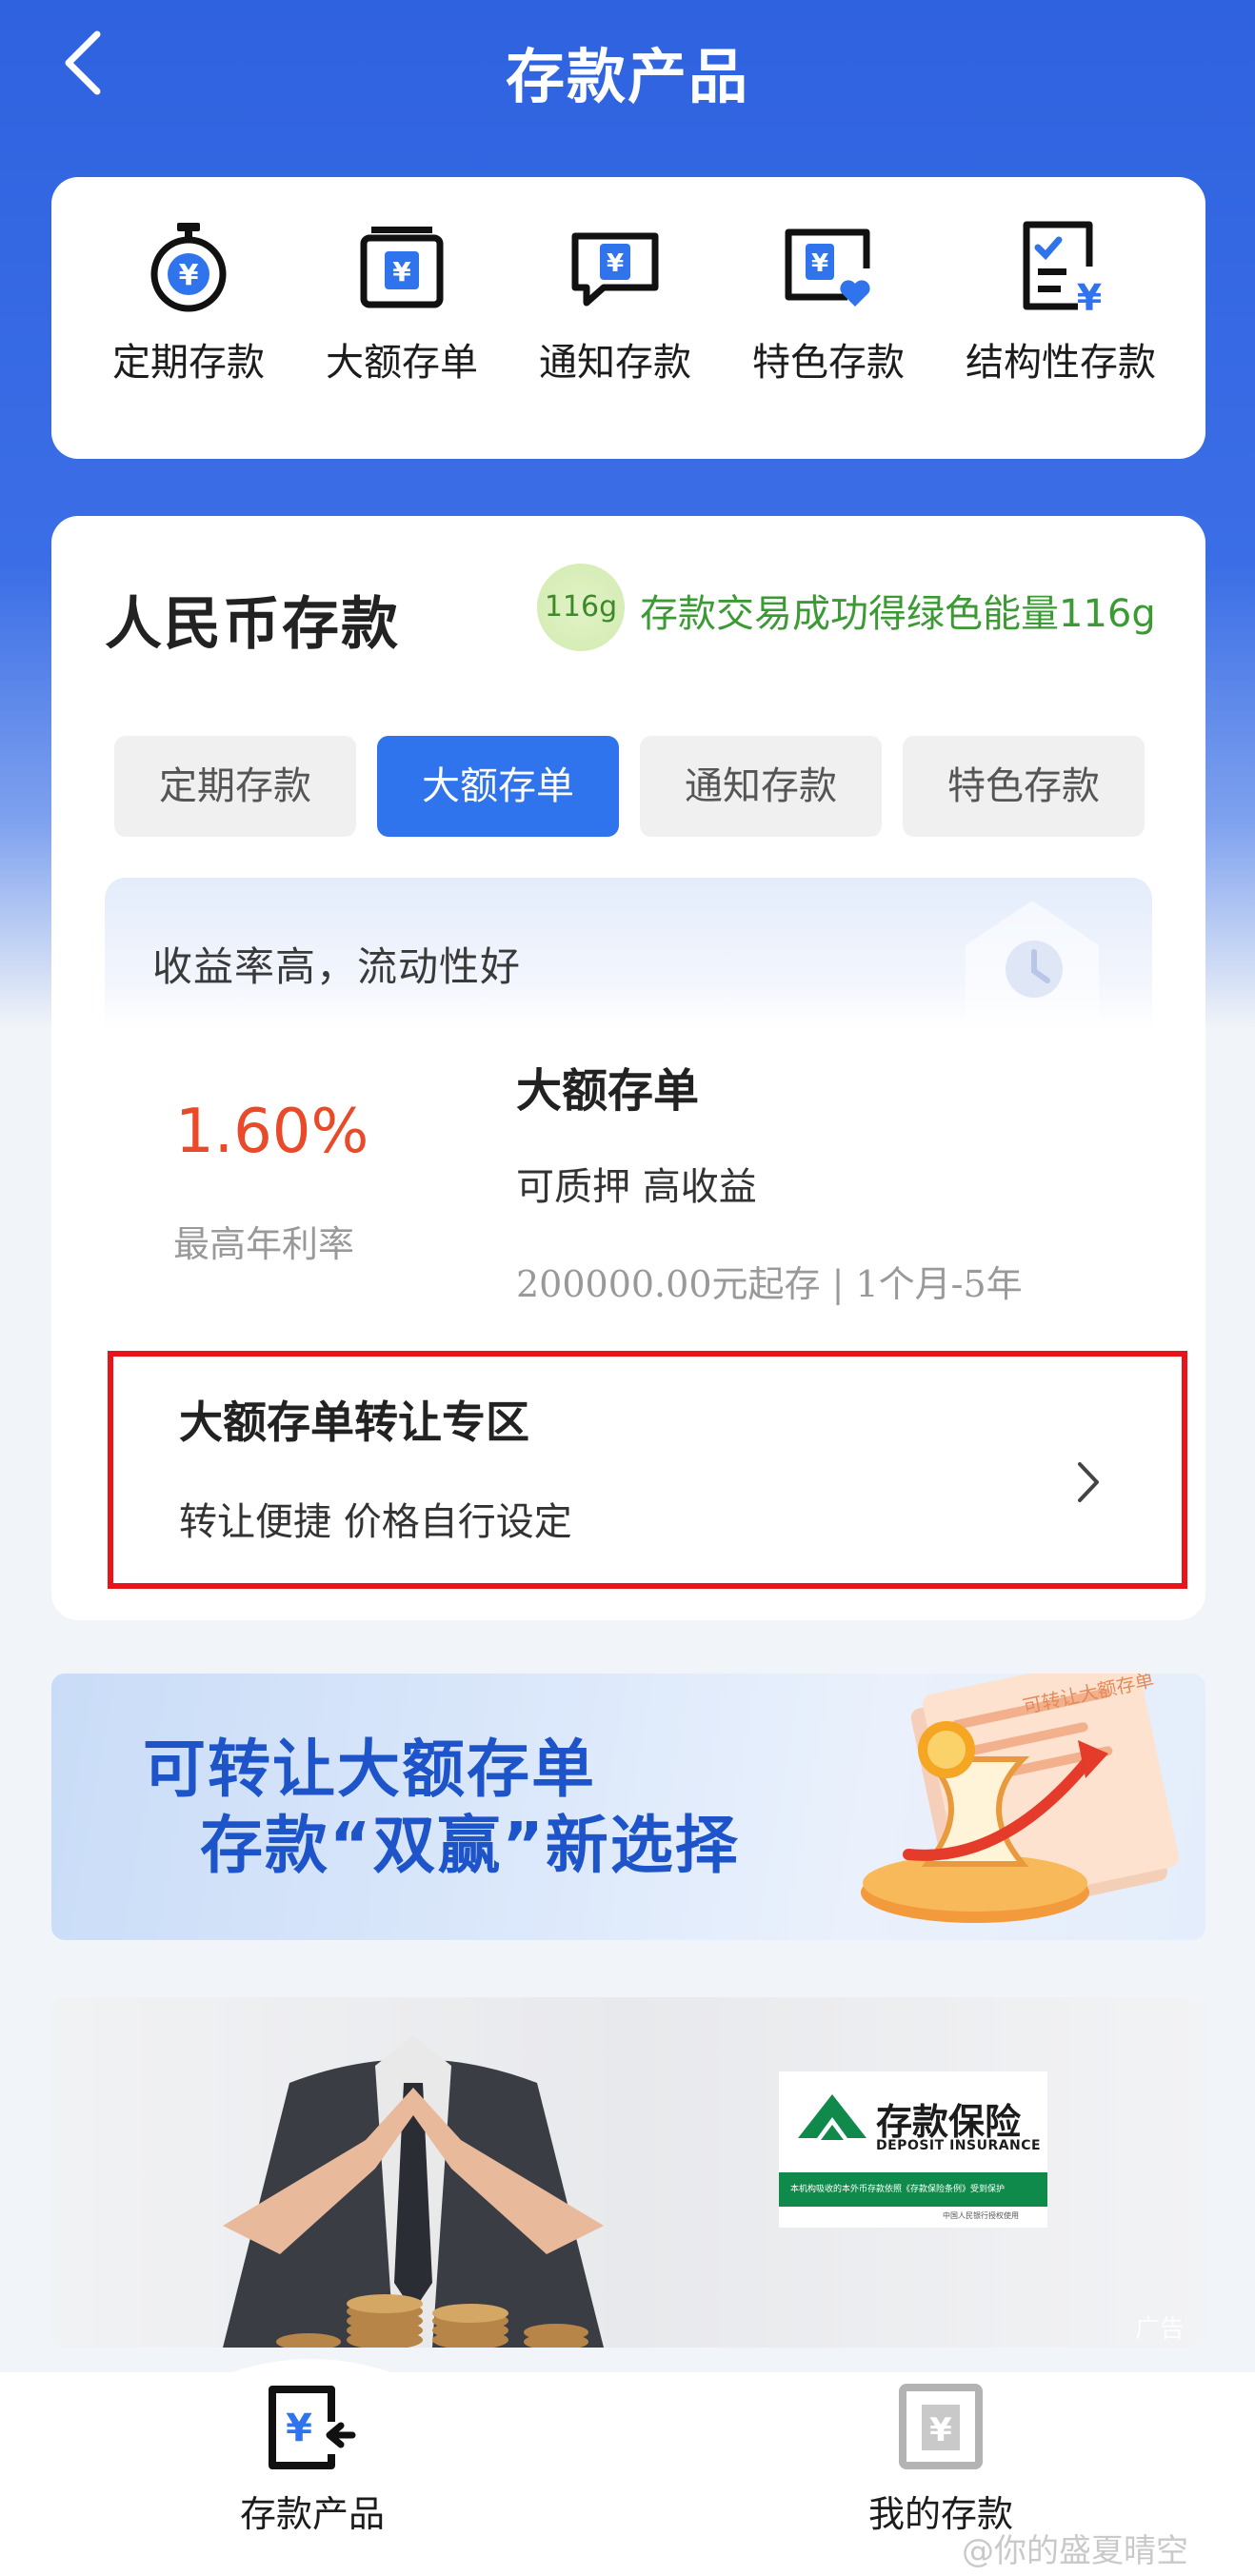  I want to click on category-structured-deposit: ¥ 结构性存款, so click(1060, 302).